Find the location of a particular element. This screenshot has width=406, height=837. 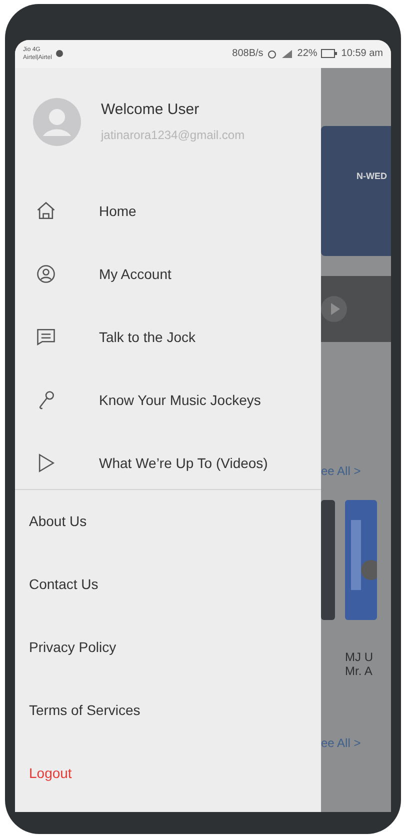

battery-icon is located at coordinates (329, 53).